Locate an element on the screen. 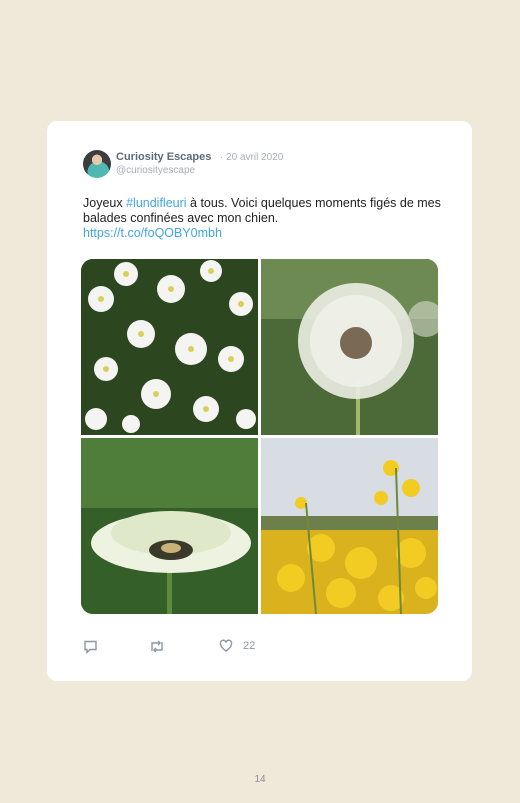 Image resolution: width=520 pixels, height=803 pixels. reply-button is located at coordinates (90, 646).